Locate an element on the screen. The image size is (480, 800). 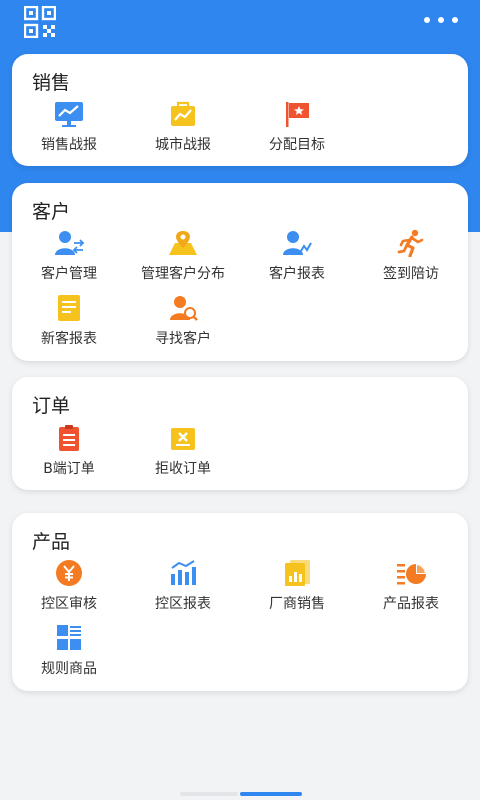
customer-report-item: 客户报表 is located at coordinates (297, 260).